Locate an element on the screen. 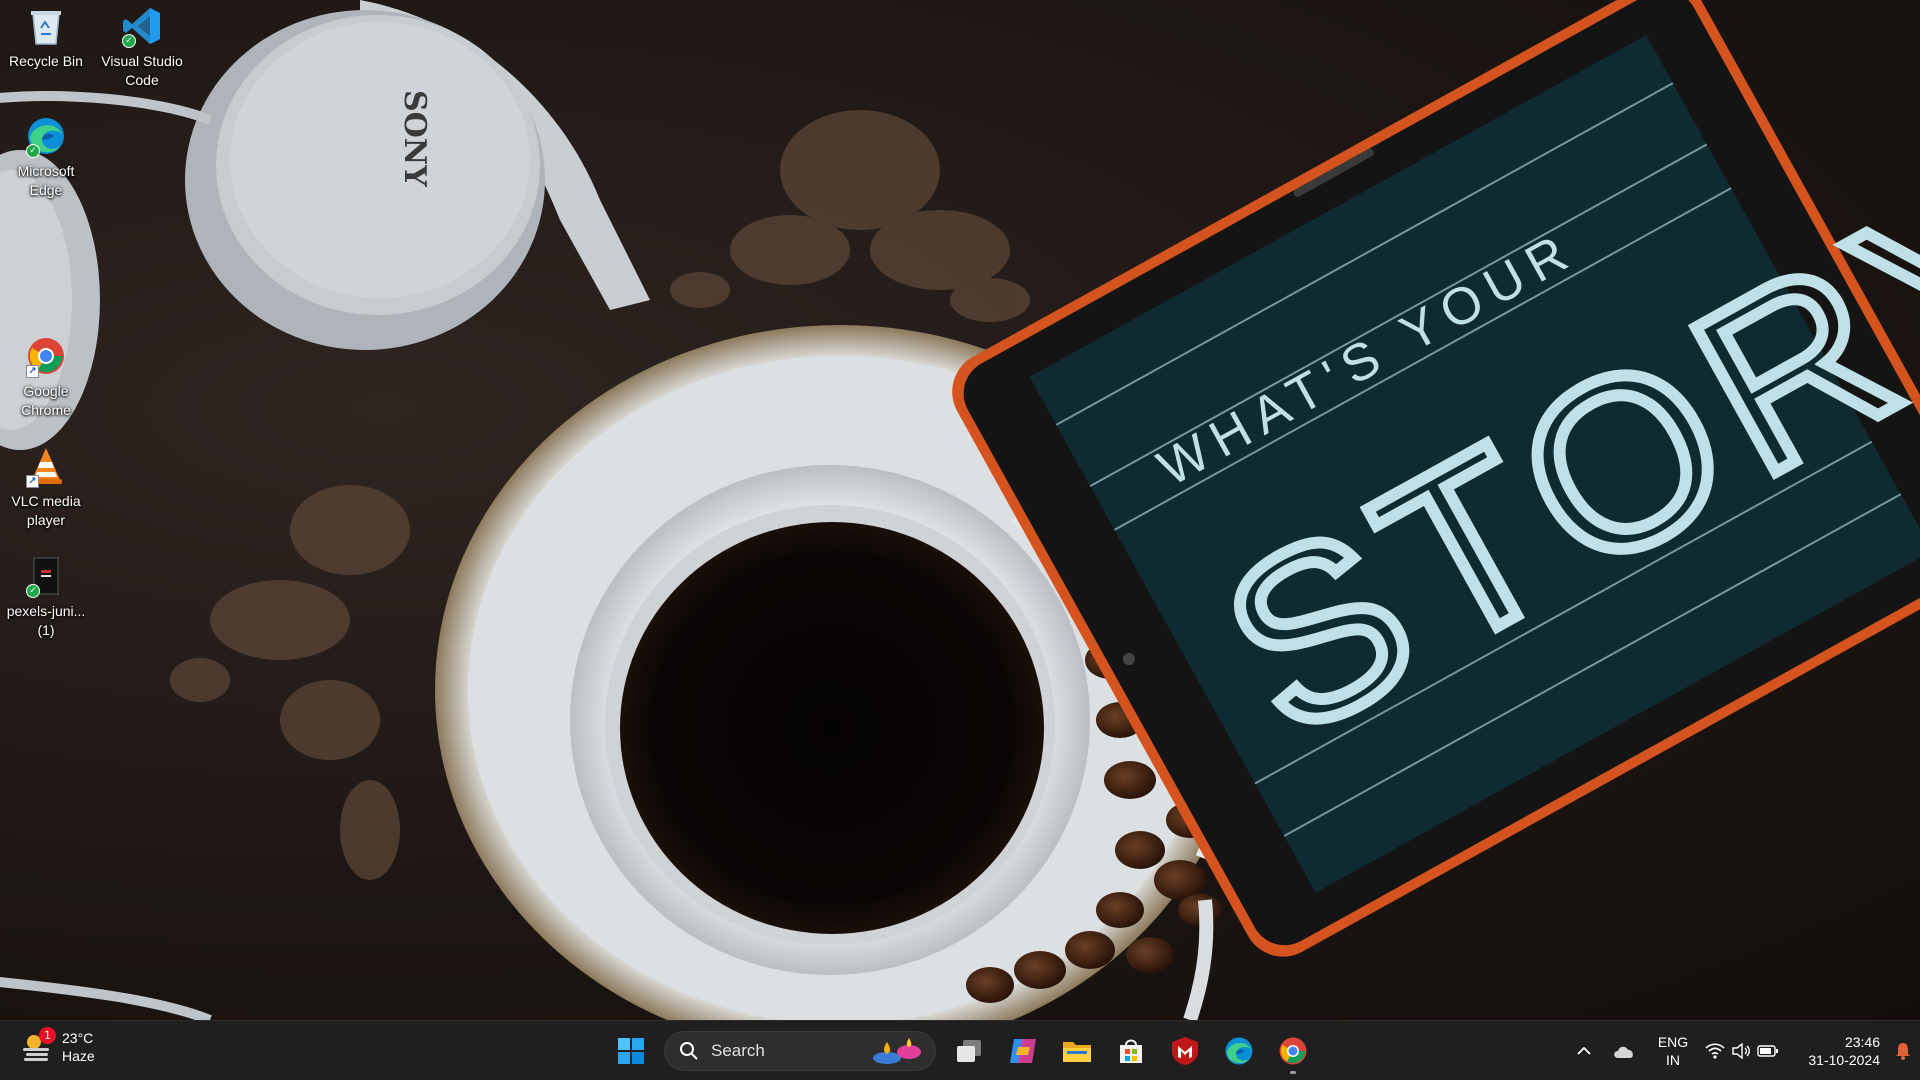 The width and height of the screenshot is (1920, 1080). recycle-bin-icon is located at coordinates (46, 26).